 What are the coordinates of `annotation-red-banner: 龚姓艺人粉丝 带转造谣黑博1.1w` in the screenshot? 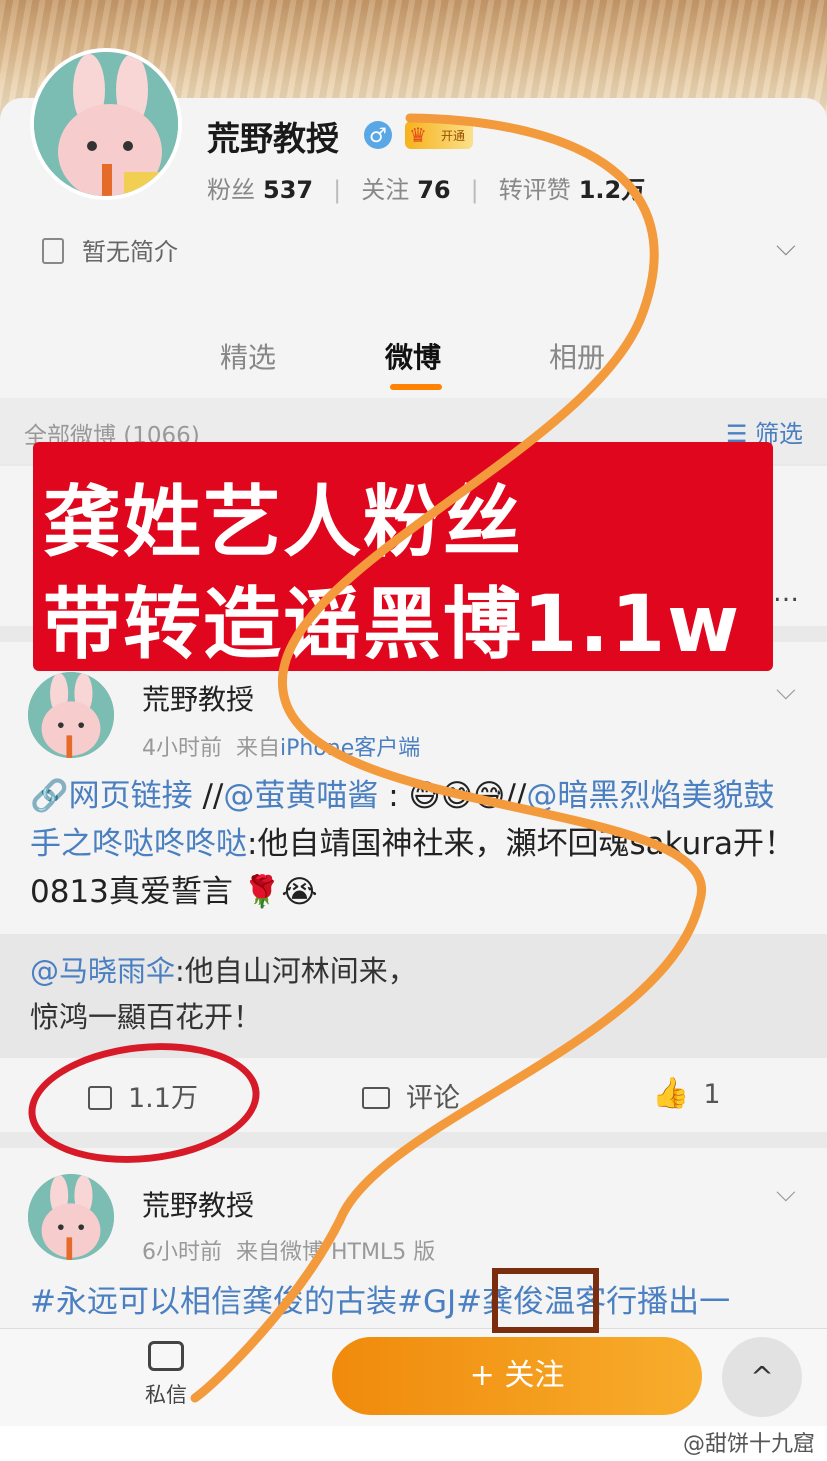 It's located at (403, 556).